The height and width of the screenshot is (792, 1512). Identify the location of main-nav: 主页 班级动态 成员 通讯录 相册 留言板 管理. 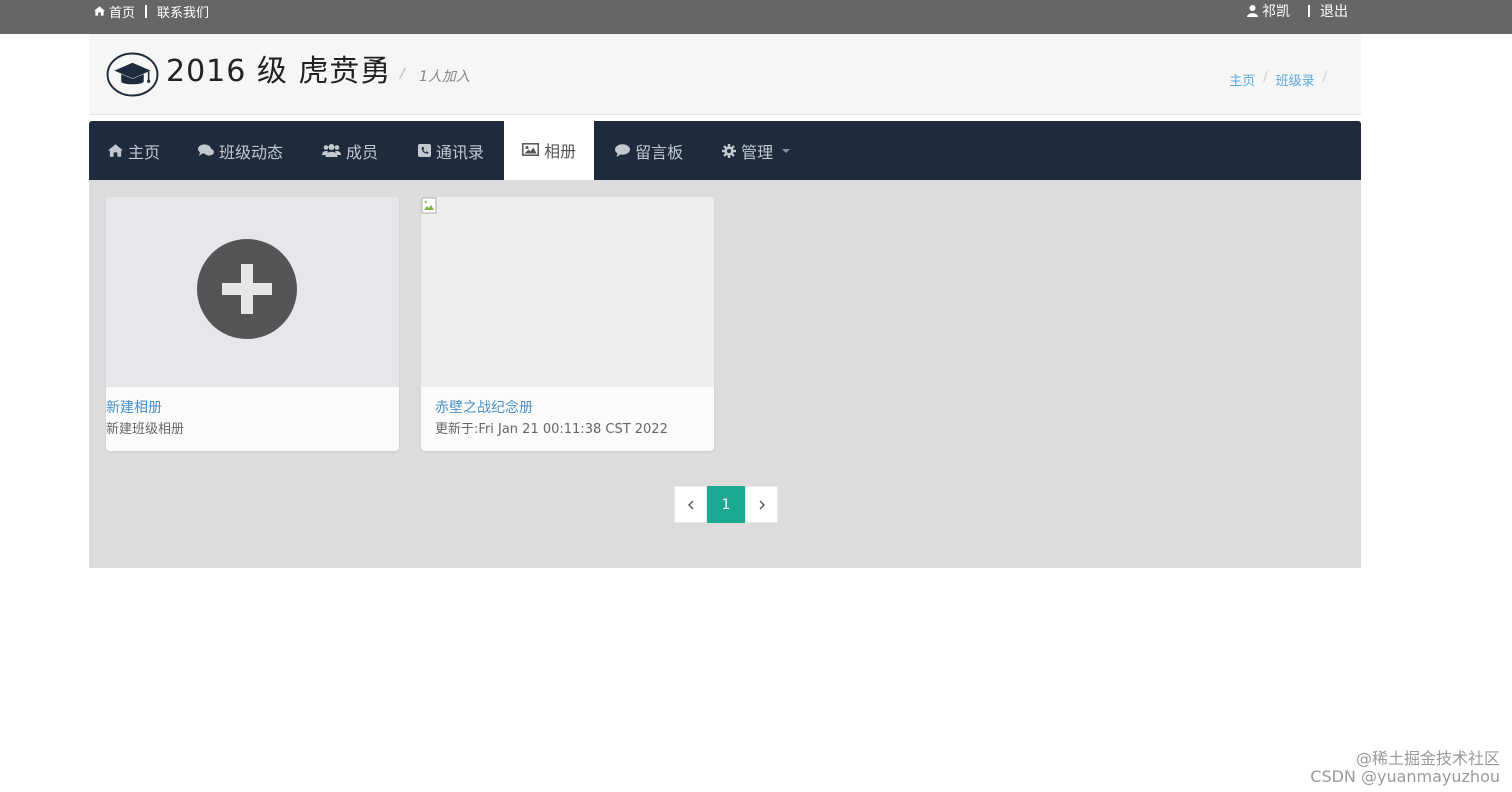
(725, 149).